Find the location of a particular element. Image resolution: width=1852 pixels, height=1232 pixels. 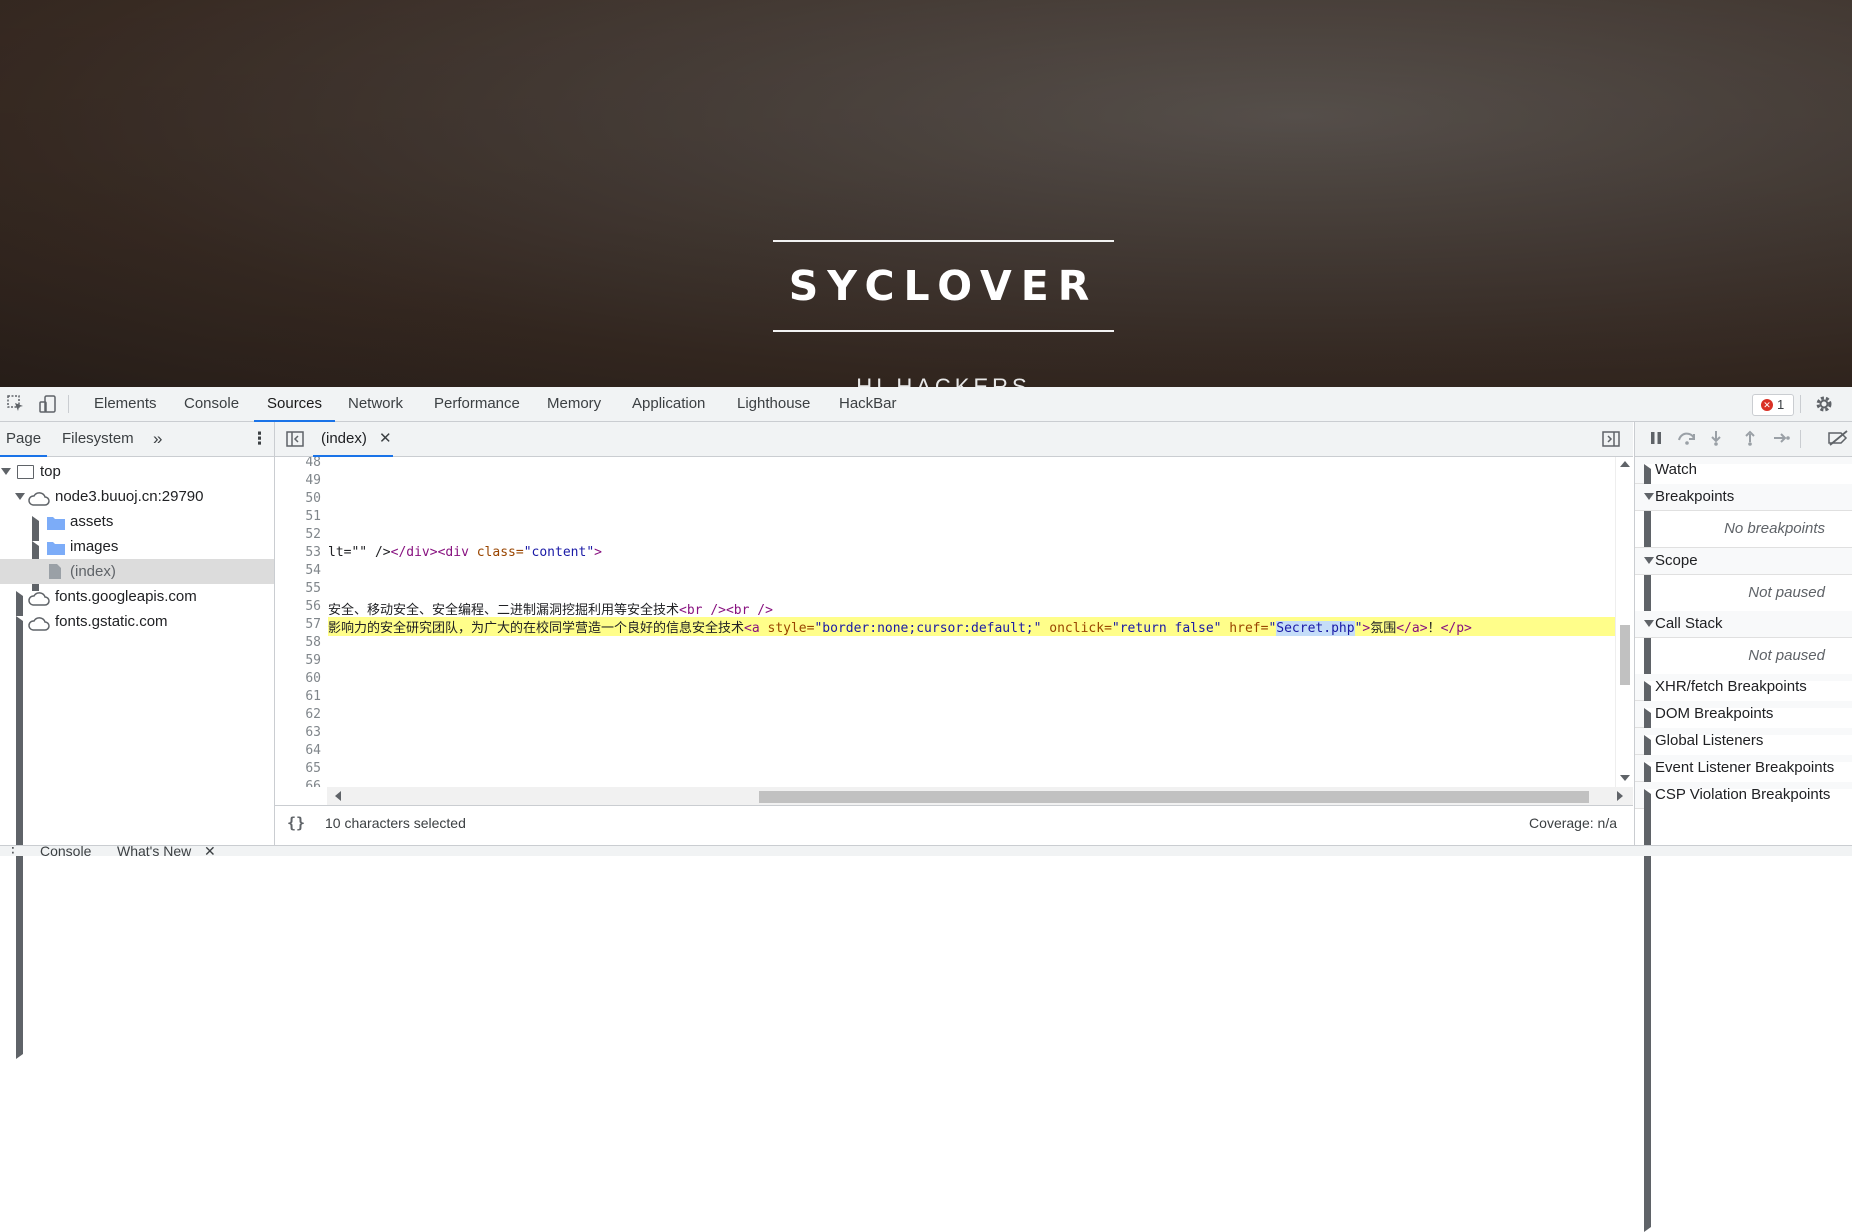

code-token: </a> is located at coordinates (1412, 628).